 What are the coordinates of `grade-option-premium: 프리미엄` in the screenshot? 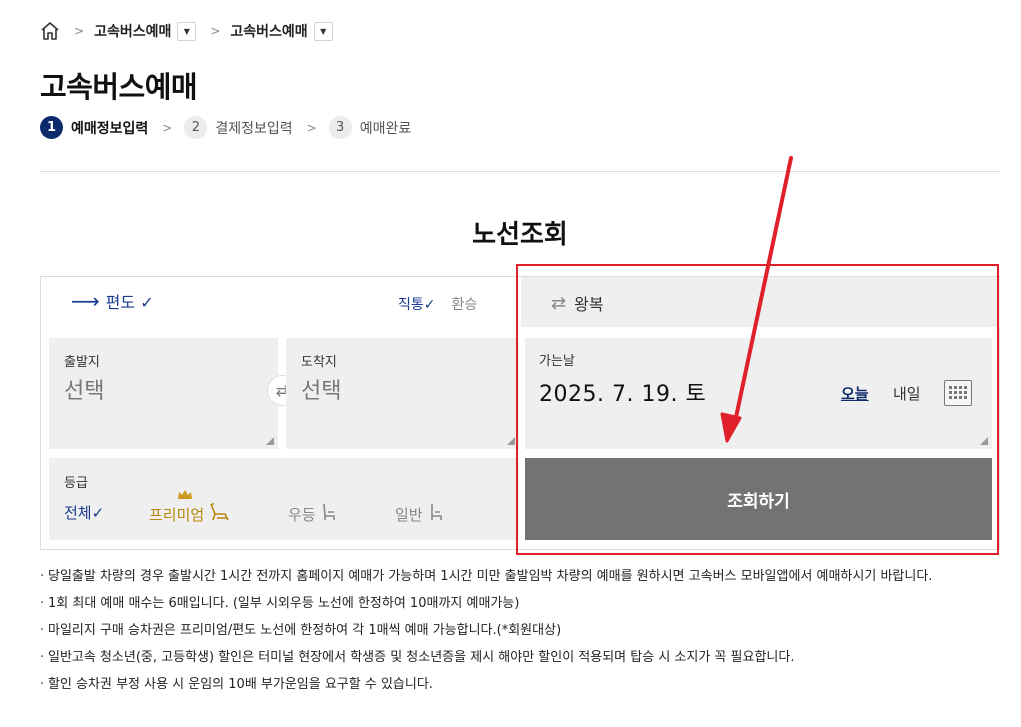 It's located at (189, 514).